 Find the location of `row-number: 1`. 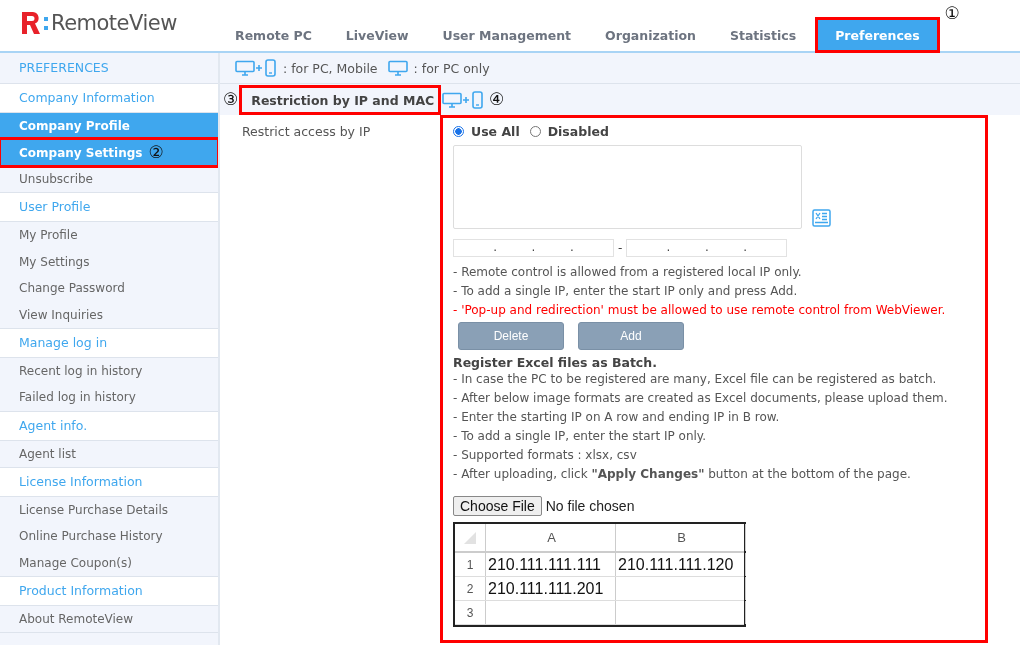

row-number: 1 is located at coordinates (470, 564).